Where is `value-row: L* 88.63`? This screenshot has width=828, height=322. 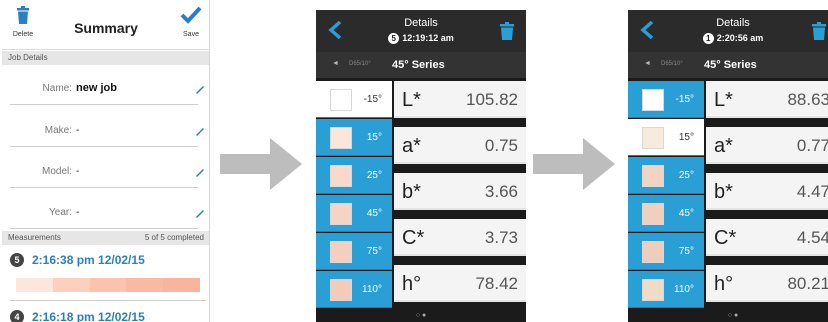 value-row: L* 88.63 is located at coordinates (767, 99).